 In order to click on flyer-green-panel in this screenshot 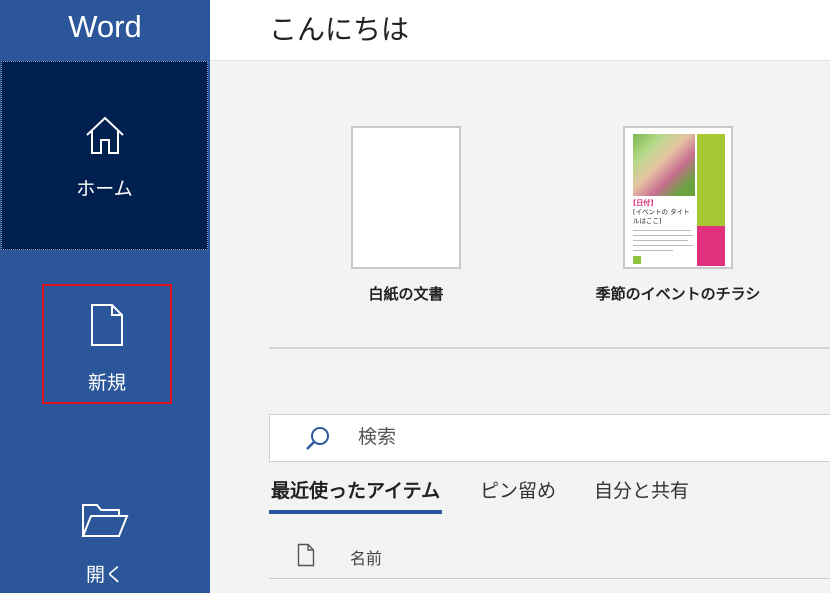, I will do `click(711, 180)`.